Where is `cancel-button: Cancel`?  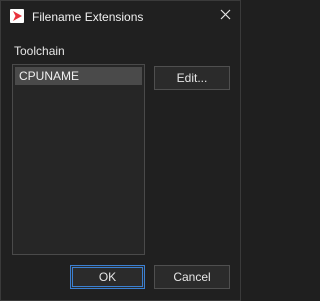 cancel-button: Cancel is located at coordinates (192, 277).